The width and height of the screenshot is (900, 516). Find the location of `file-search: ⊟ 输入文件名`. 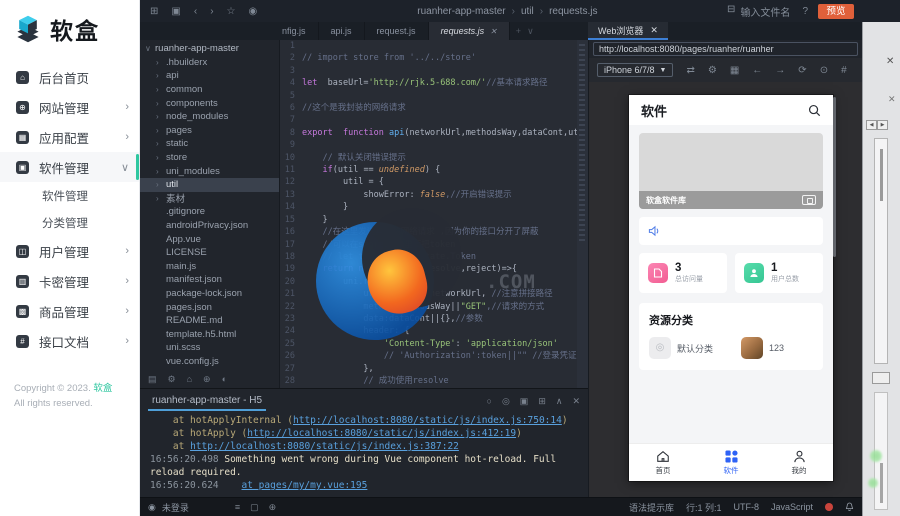

file-search: ⊟ 输入文件名 is located at coordinates (758, 11).